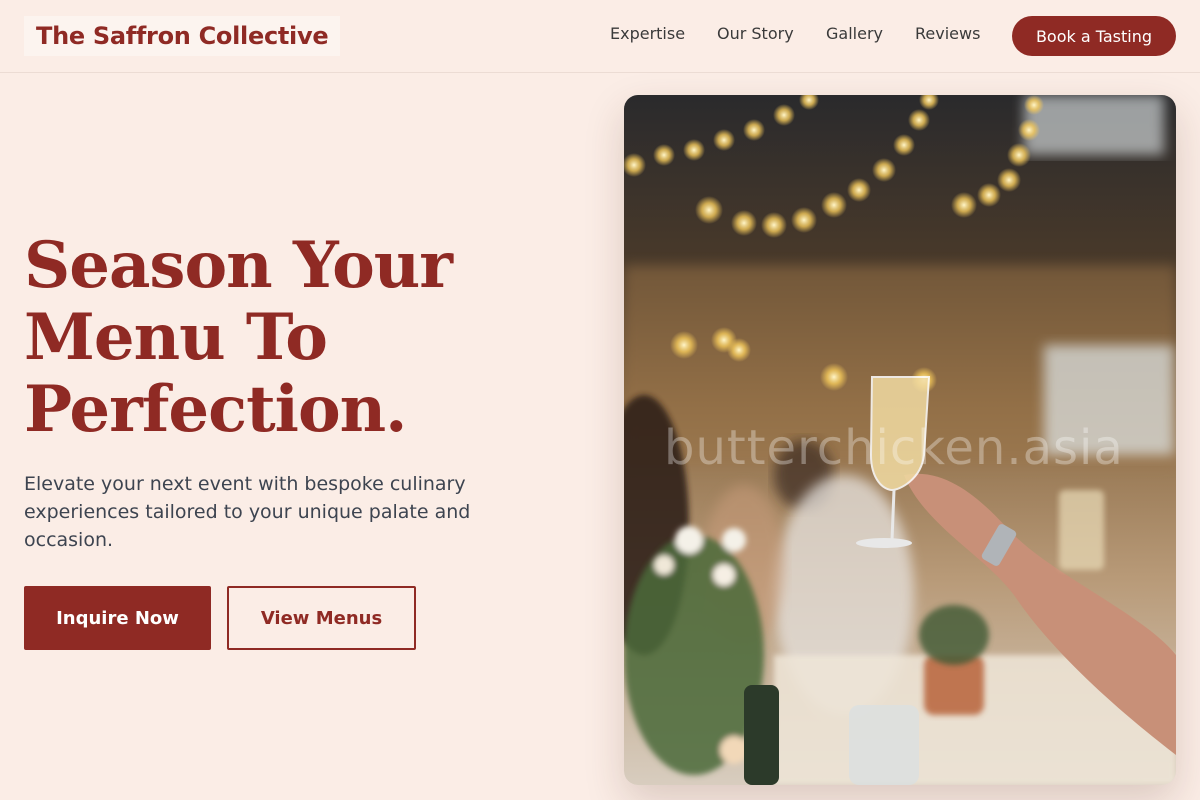 This screenshot has height=800, width=1200. What do you see at coordinates (182, 36) in the screenshot?
I see `brand-logo: The Saffron Collective` at bounding box center [182, 36].